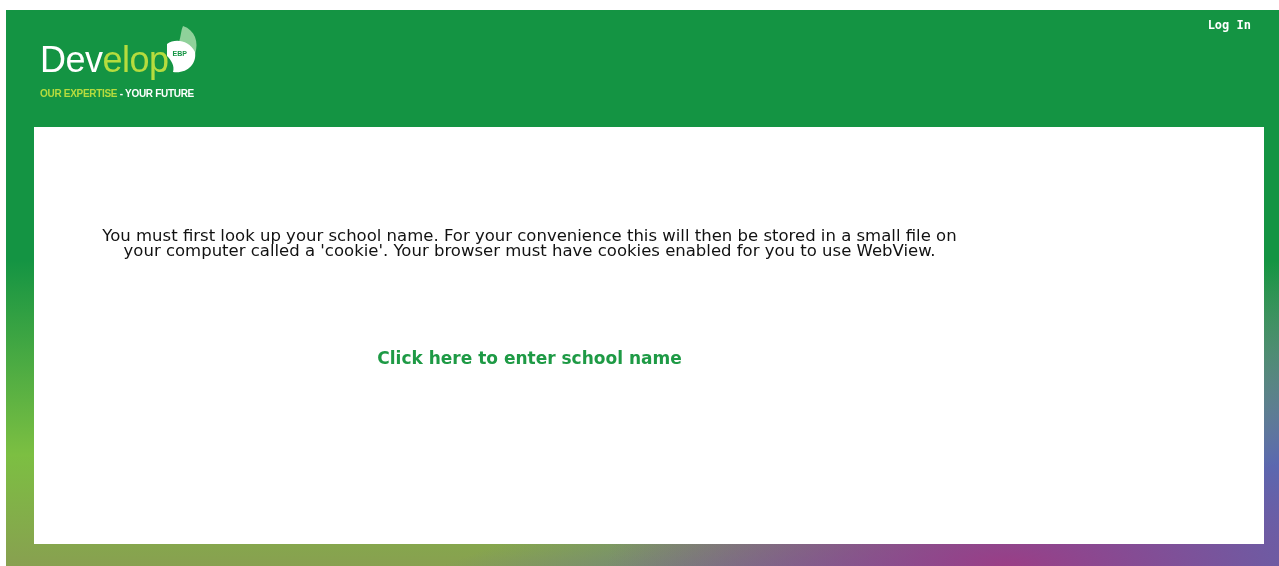 This screenshot has width=1279, height=566. What do you see at coordinates (104, 60) in the screenshot?
I see `logo-wordmark: Develop` at bounding box center [104, 60].